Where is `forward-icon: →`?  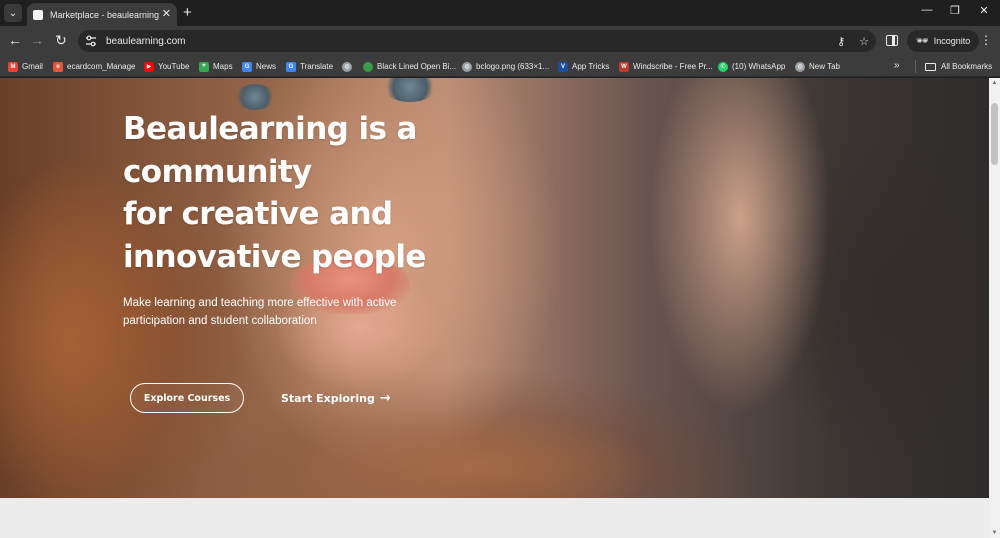
forward-icon: → is located at coordinates (37, 40).